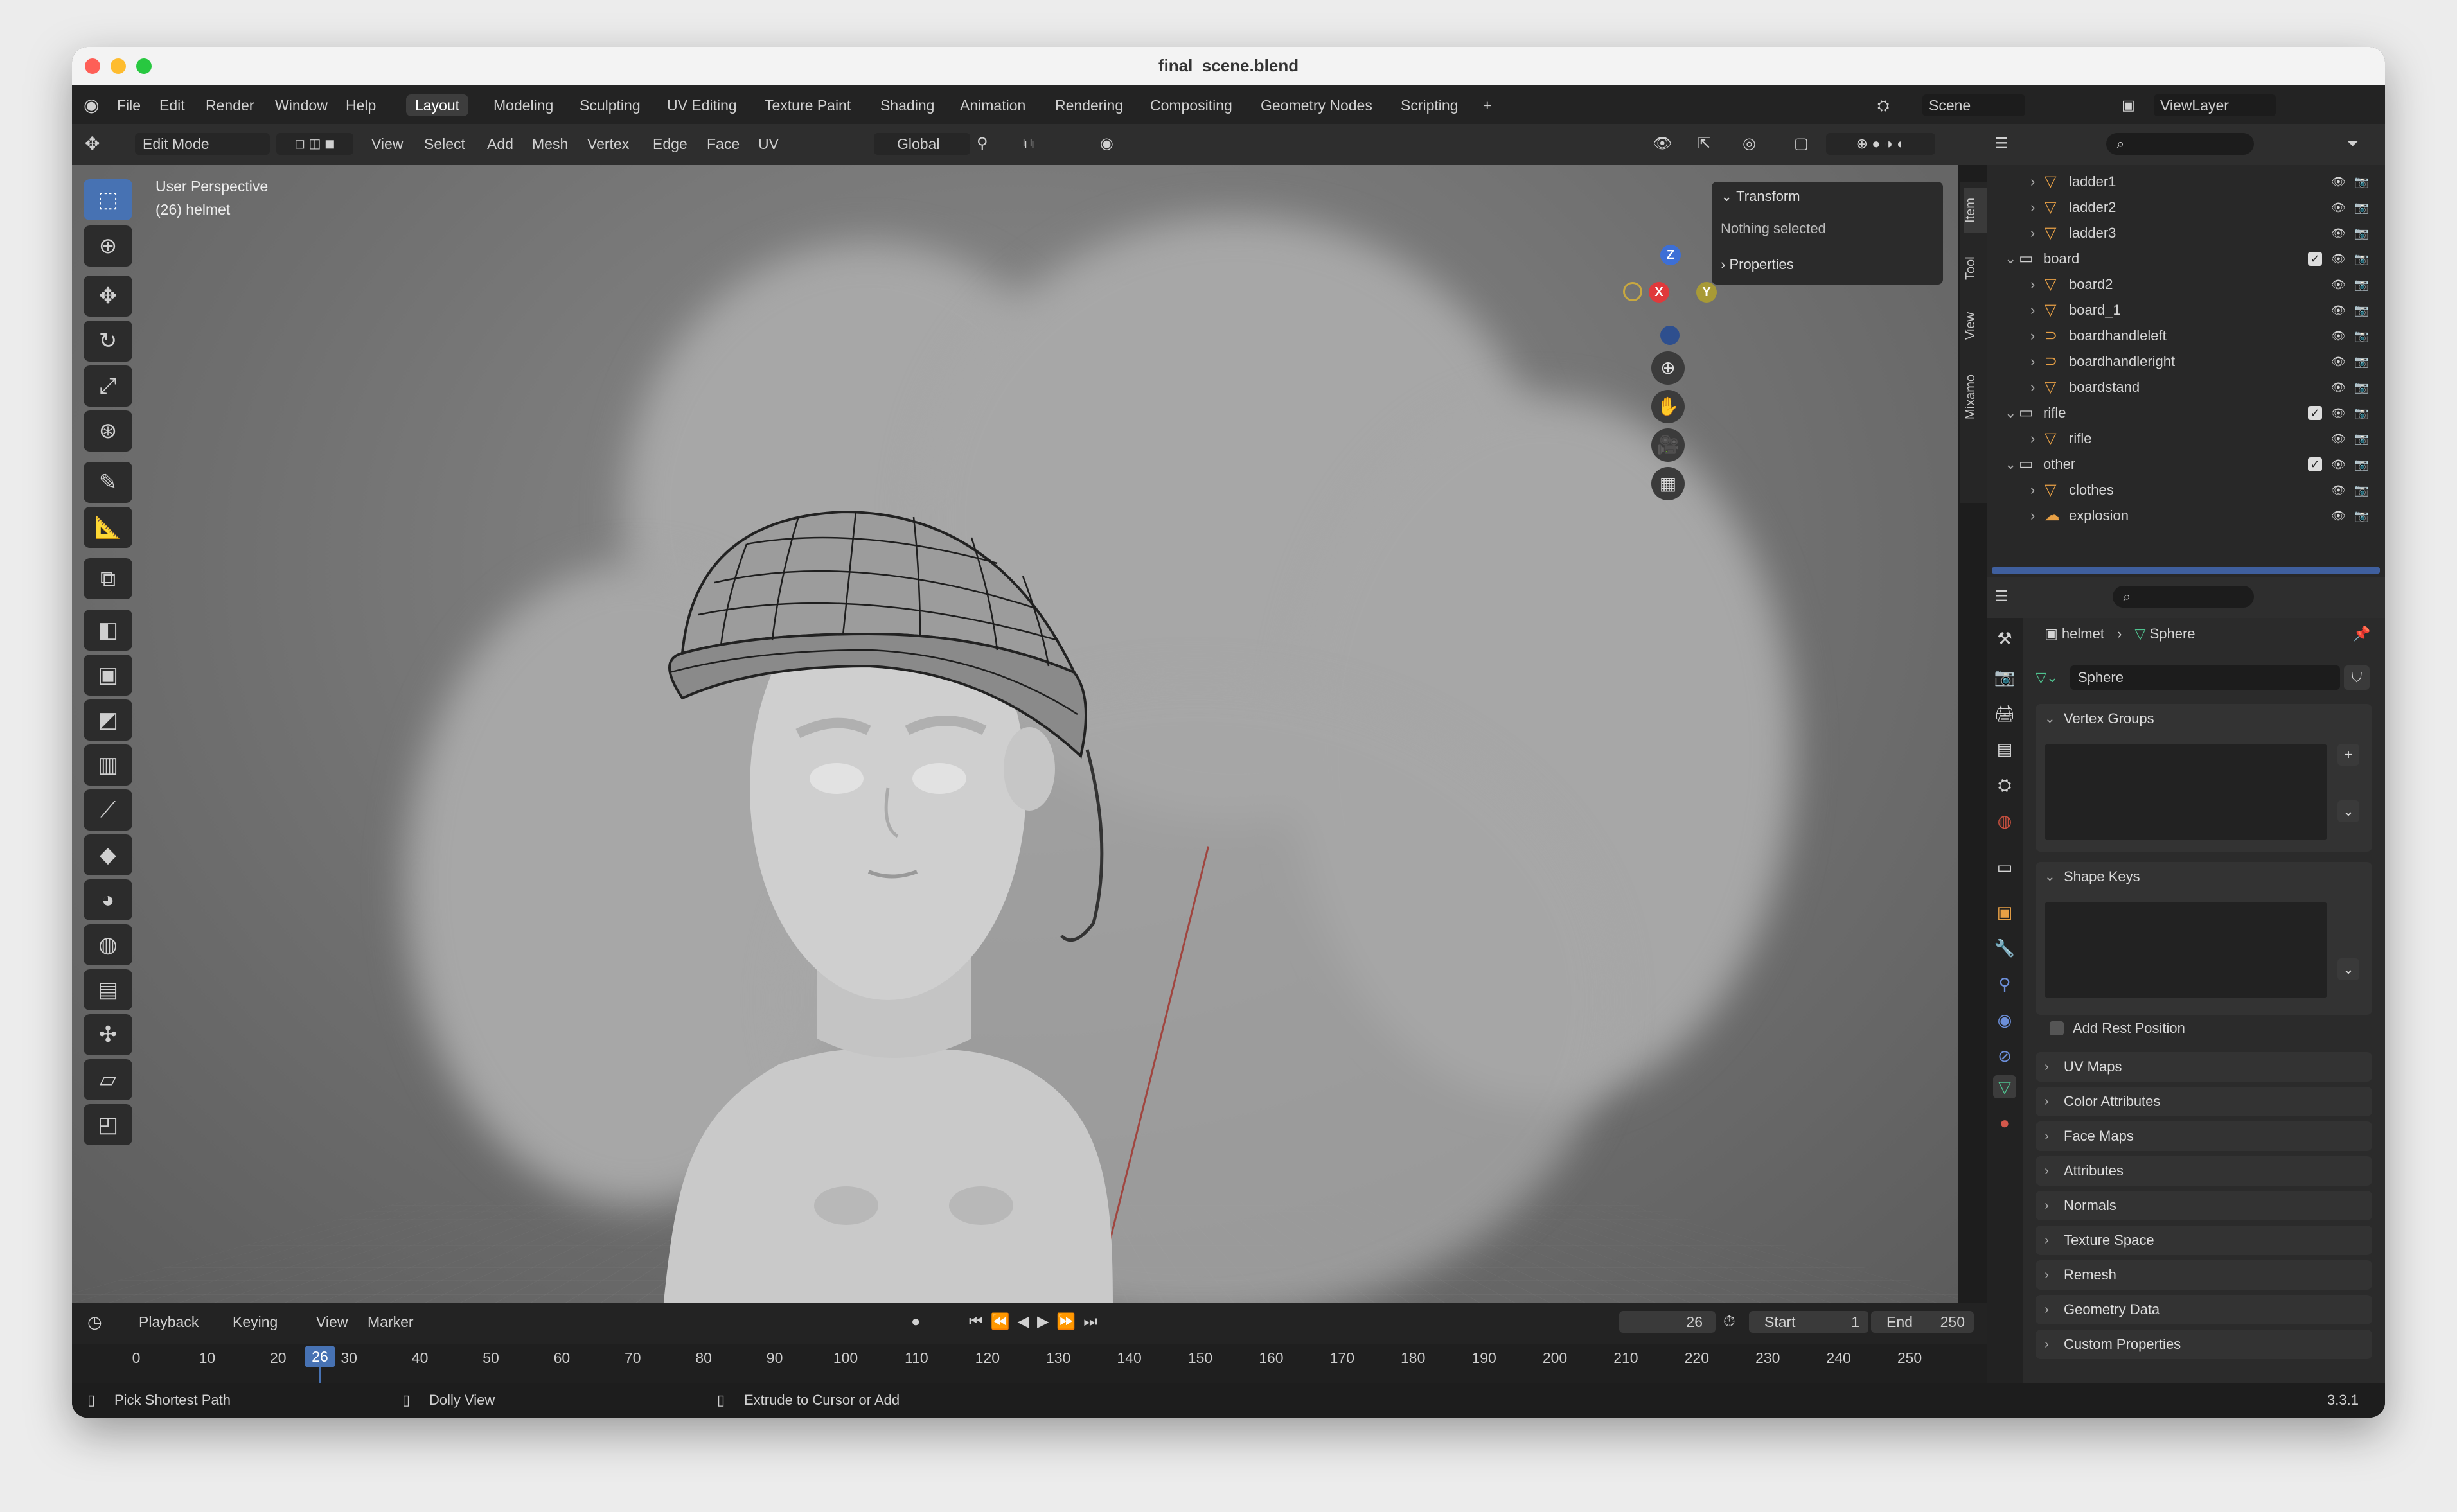 This screenshot has width=2457, height=1512. I want to click on outliner-row: › ▽ clothes 👁 📷, so click(2186, 490).